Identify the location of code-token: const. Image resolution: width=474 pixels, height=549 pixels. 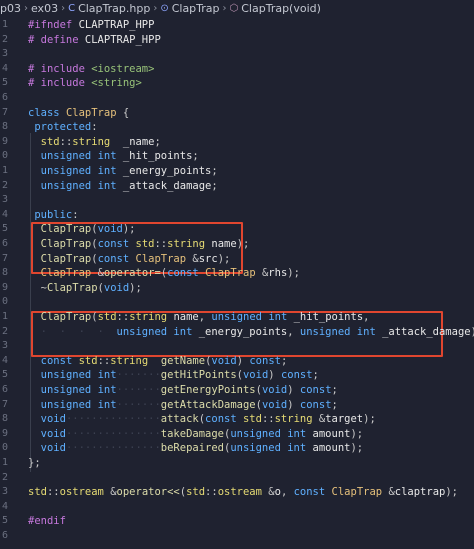
(116, 244).